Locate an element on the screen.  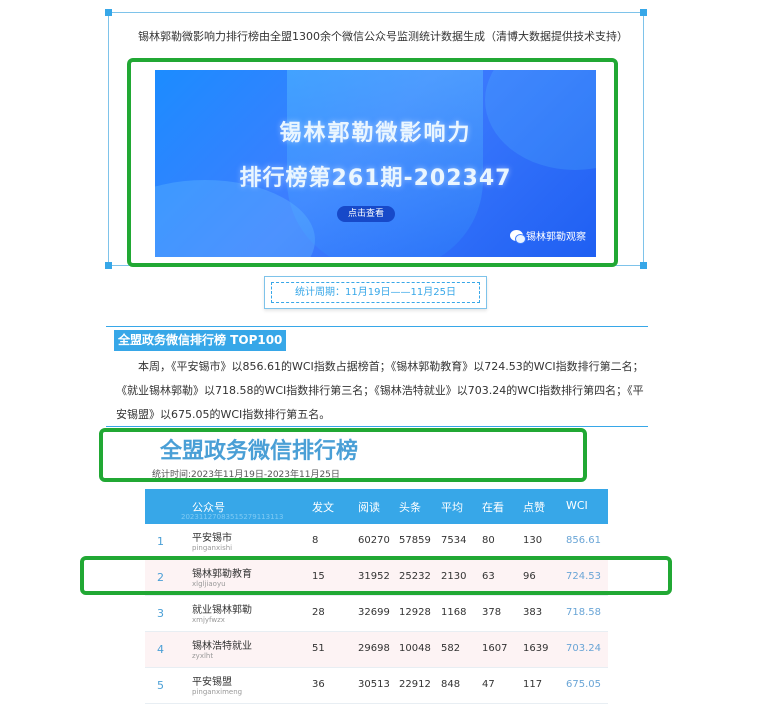
wci-value: 856.61 is located at coordinates (583, 540).